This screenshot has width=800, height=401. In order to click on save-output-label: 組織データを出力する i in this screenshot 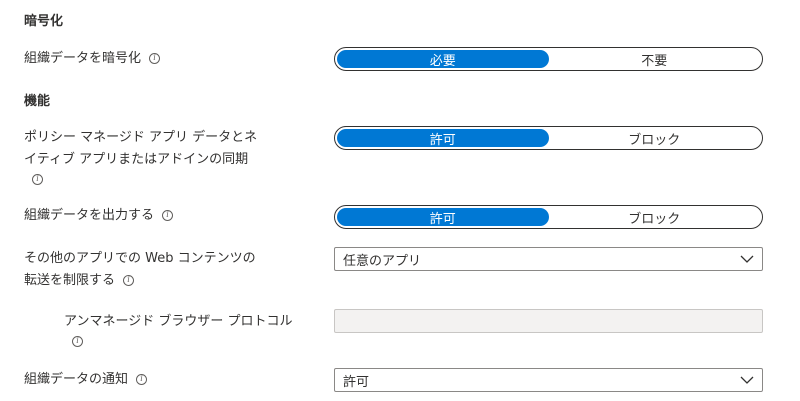, I will do `click(164, 216)`.